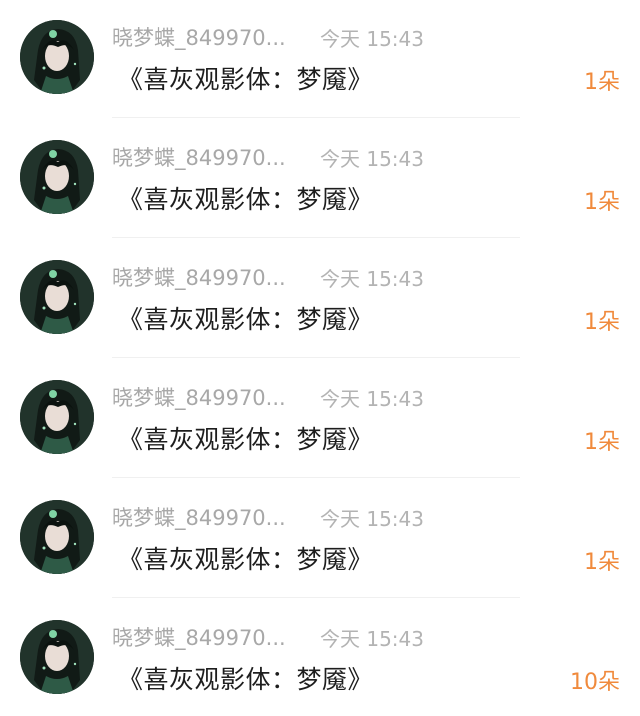 The width and height of the screenshot is (640, 716). Describe the element at coordinates (595, 682) in the screenshot. I see `flower-count: 10朵` at that location.